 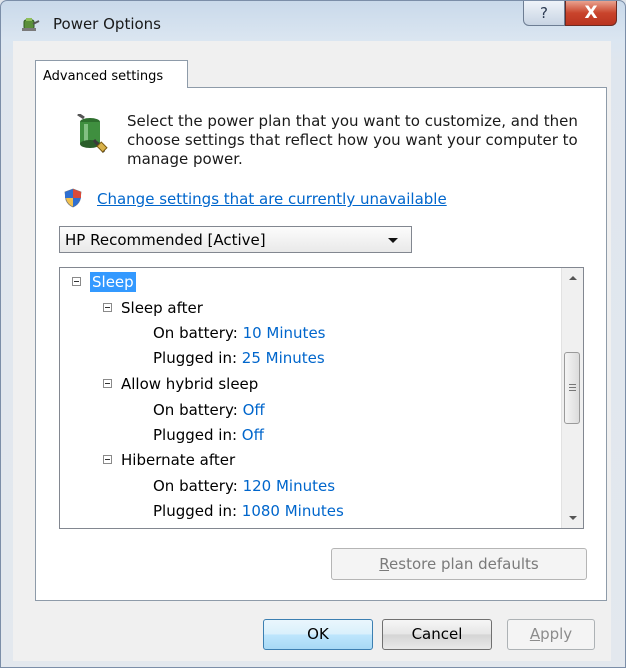 What do you see at coordinates (289, 486) in the screenshot?
I see `setting-value: 120 Minutes` at bounding box center [289, 486].